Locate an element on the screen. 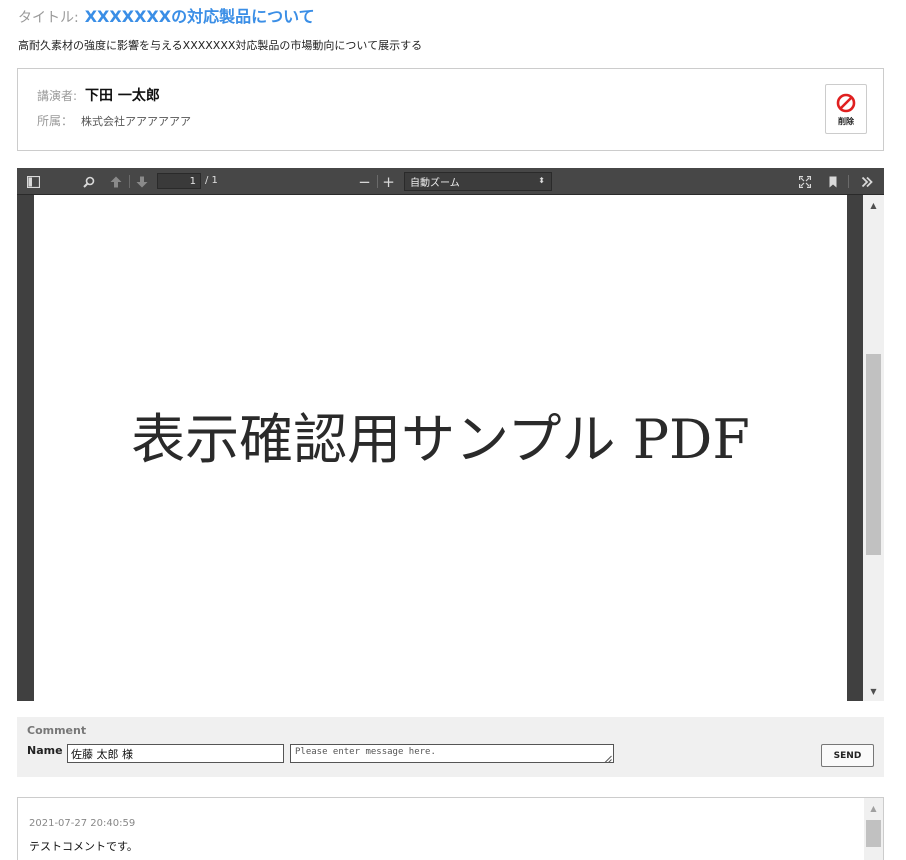 This screenshot has height=860, width=906. search-button is located at coordinates (88, 181).